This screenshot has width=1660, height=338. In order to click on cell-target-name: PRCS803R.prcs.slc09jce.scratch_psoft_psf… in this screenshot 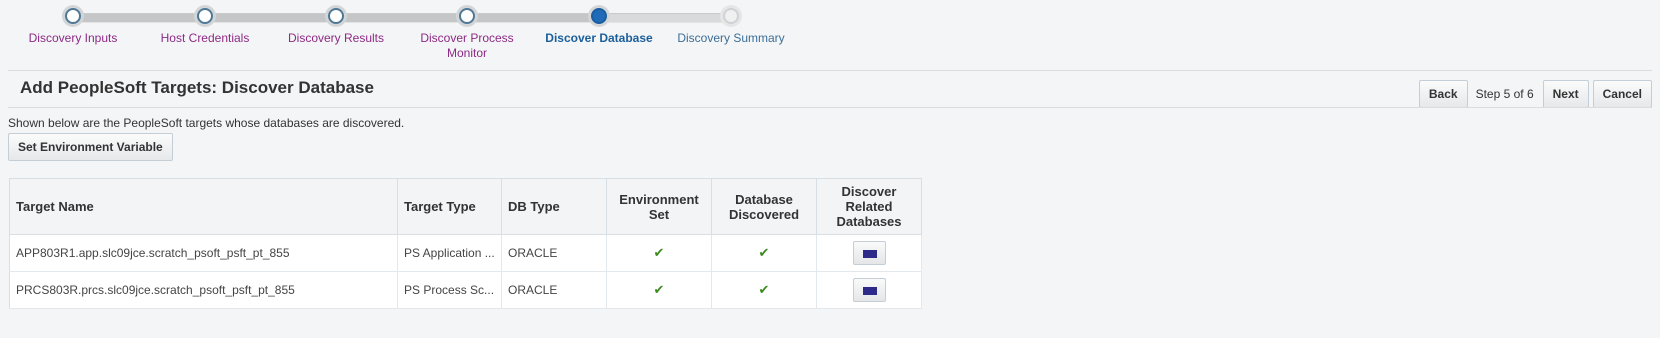, I will do `click(203, 290)`.